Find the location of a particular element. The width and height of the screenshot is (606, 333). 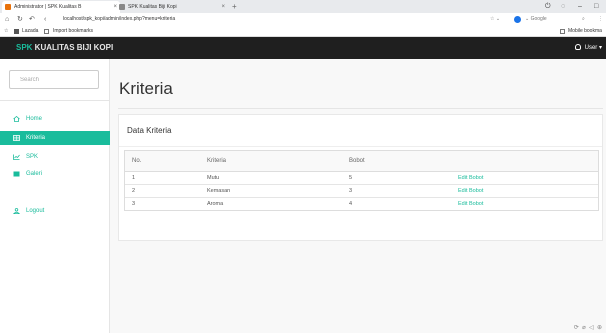

bobot-value: 4 is located at coordinates (351, 204).